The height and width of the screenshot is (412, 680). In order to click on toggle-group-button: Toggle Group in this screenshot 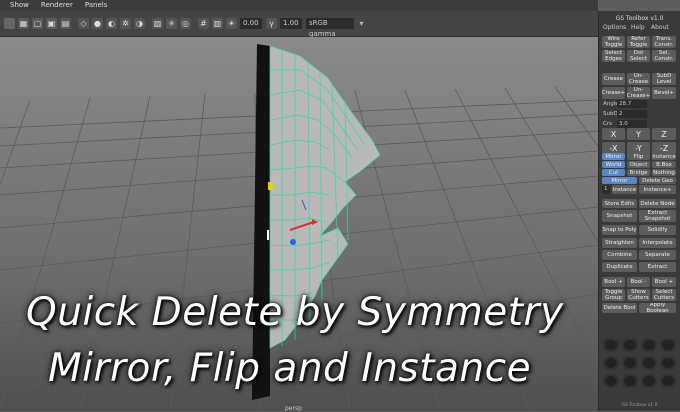, I will do `click(613, 295)`.